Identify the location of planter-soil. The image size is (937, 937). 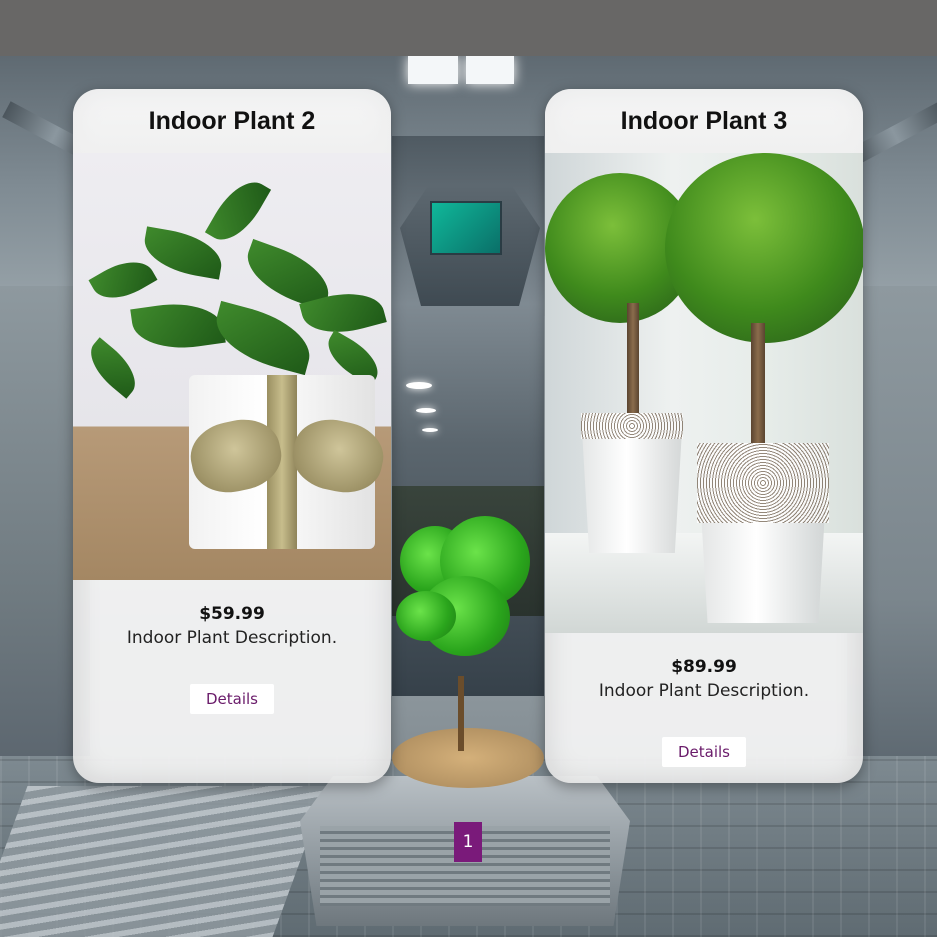
(468, 758).